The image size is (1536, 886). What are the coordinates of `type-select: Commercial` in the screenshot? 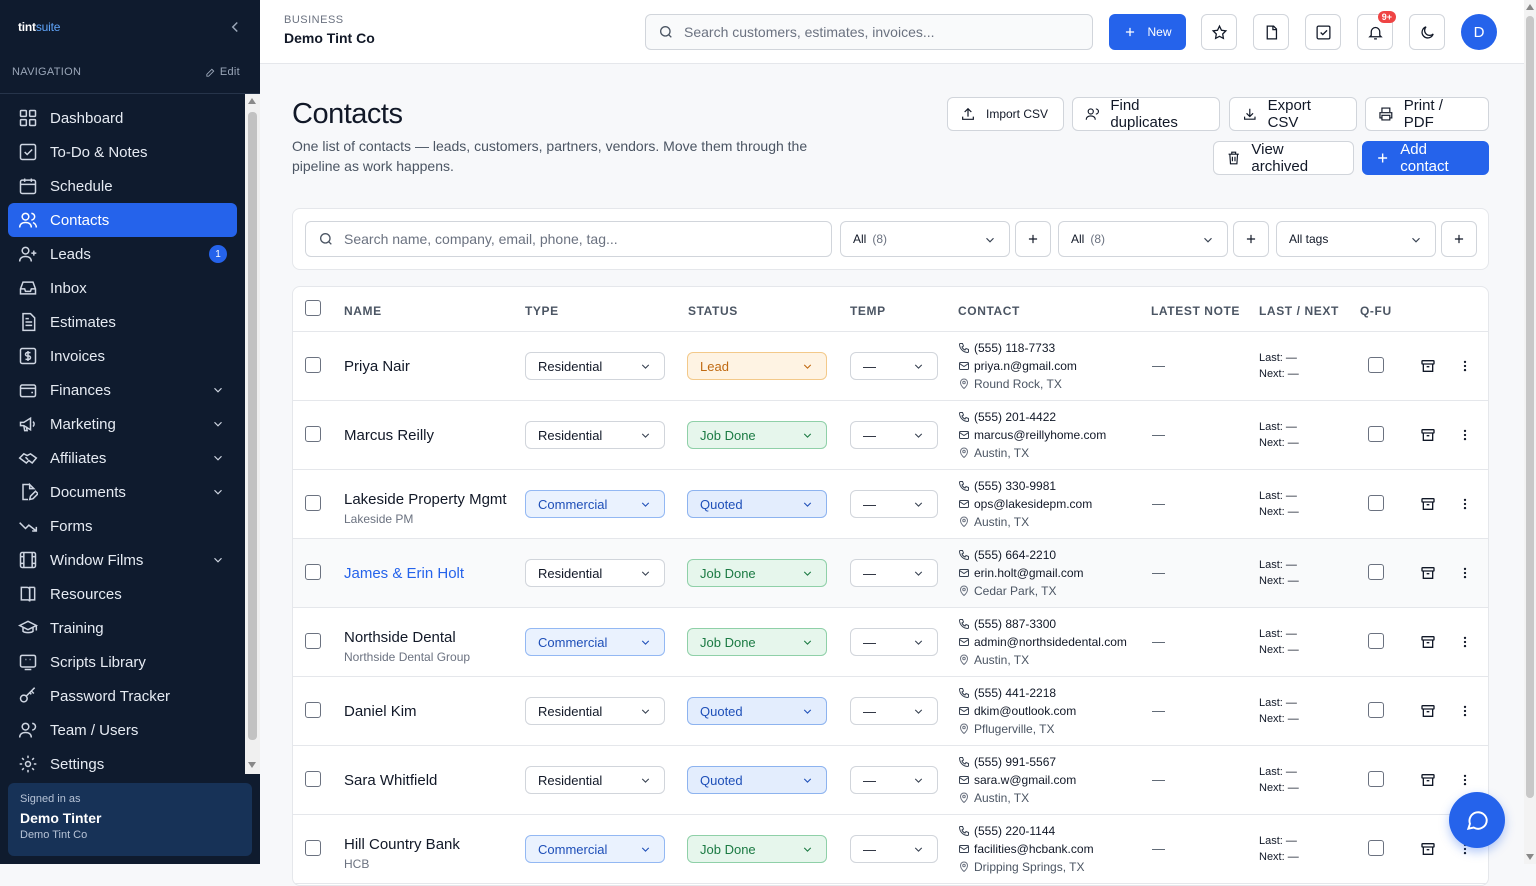 It's located at (595, 849).